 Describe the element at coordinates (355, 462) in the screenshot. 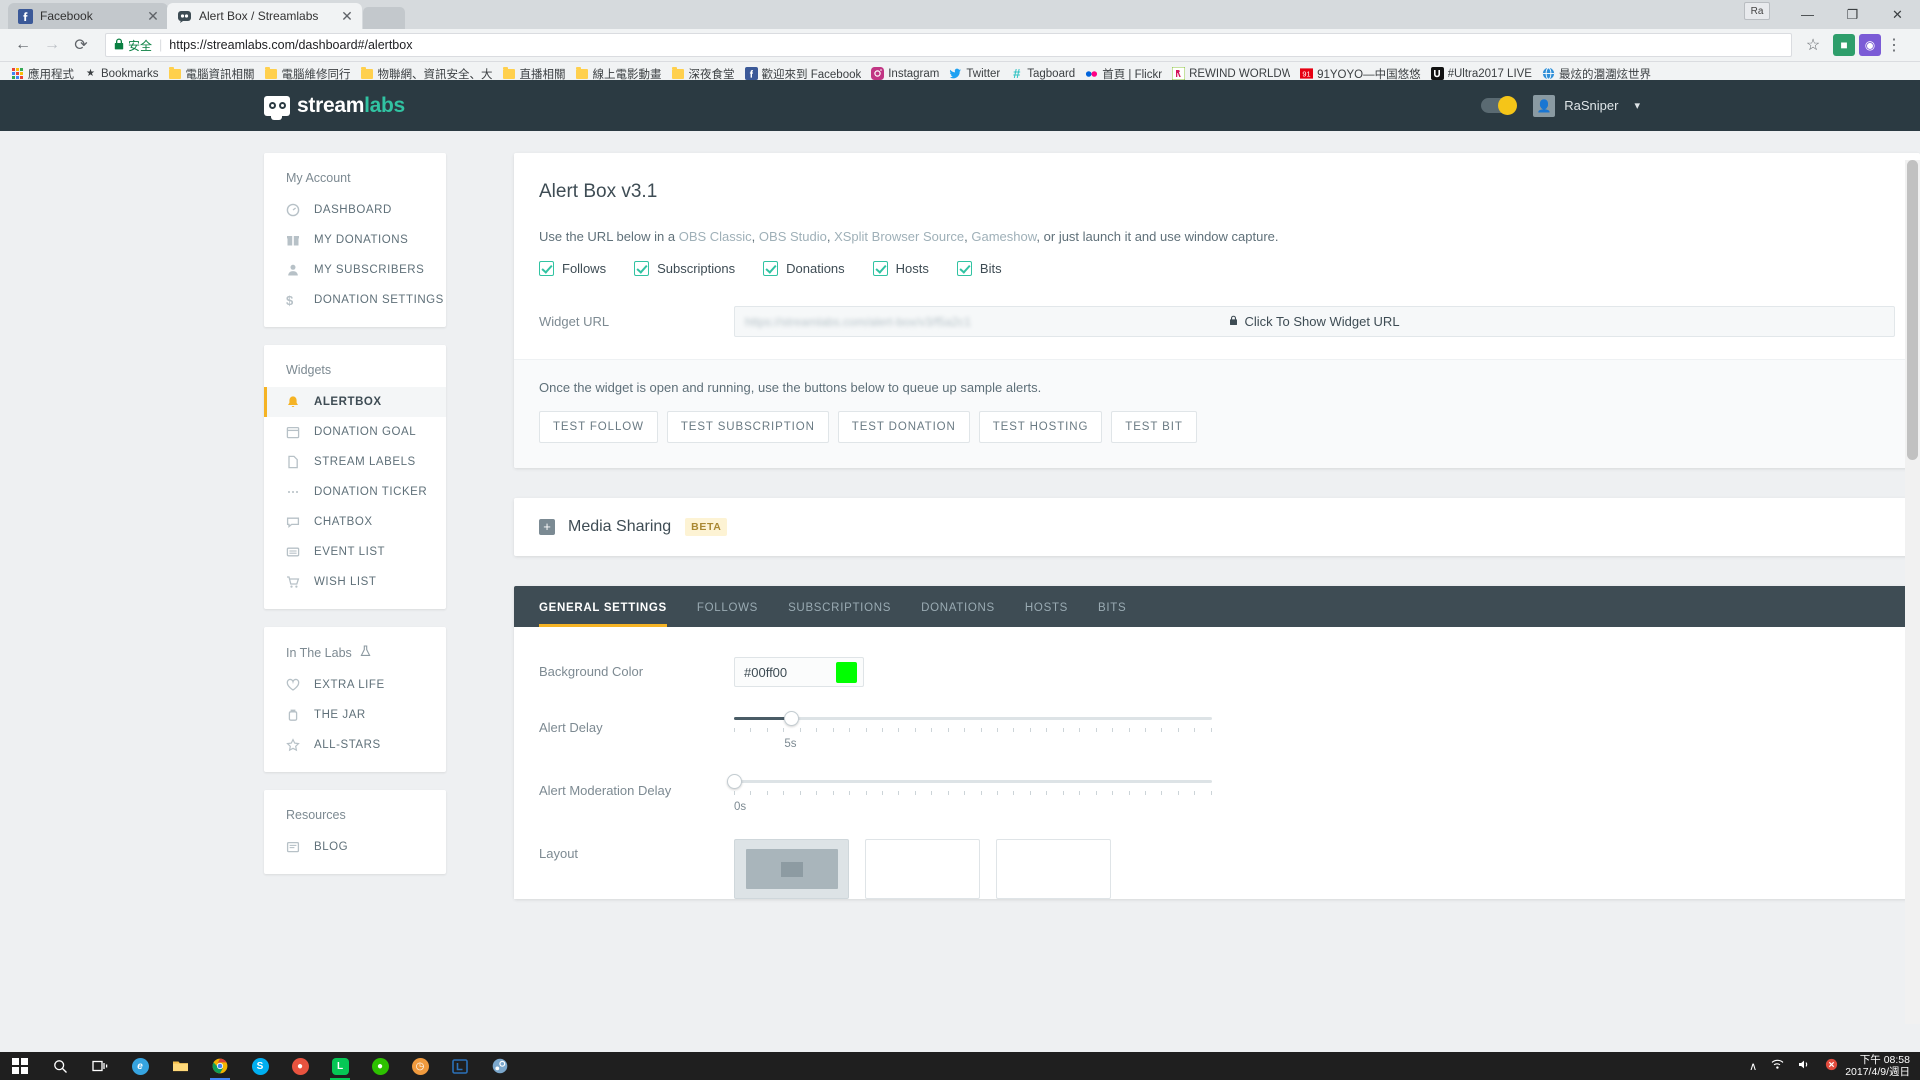

I see `sidebar-item-stream-labels: STREAM LABELS` at that location.